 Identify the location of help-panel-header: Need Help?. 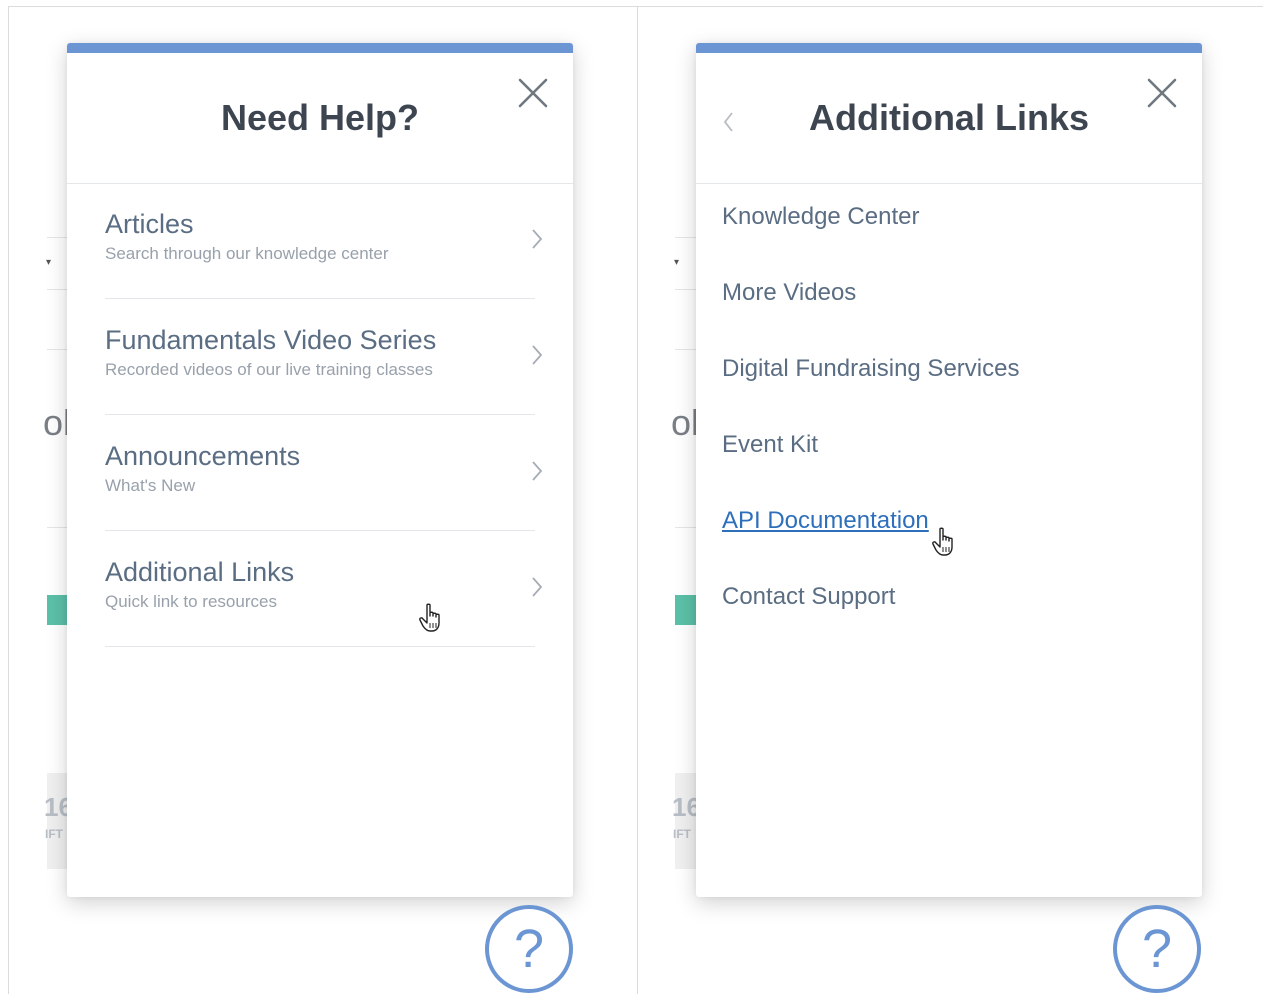
(320, 118).